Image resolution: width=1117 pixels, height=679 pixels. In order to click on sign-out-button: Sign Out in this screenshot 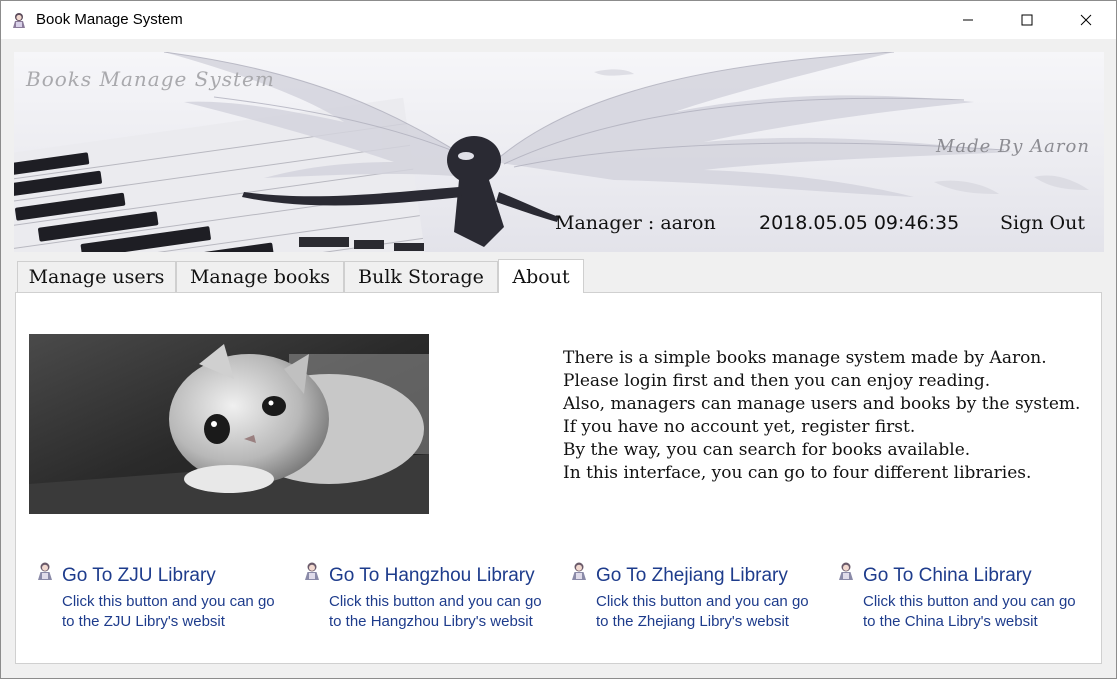, I will do `click(1042, 223)`.